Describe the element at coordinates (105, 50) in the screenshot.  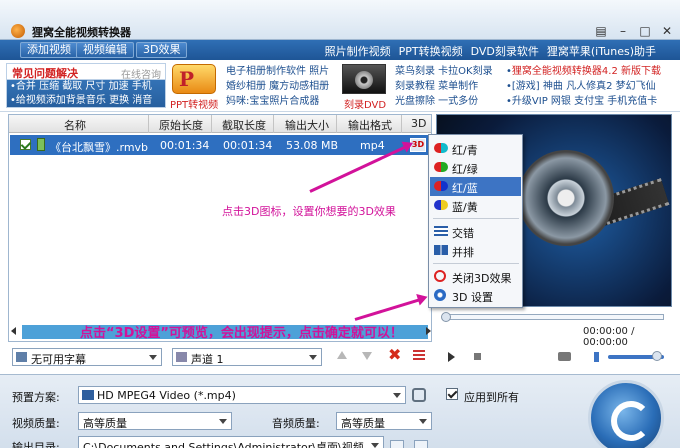
I see `edit-video-button: 视频编辑` at that location.